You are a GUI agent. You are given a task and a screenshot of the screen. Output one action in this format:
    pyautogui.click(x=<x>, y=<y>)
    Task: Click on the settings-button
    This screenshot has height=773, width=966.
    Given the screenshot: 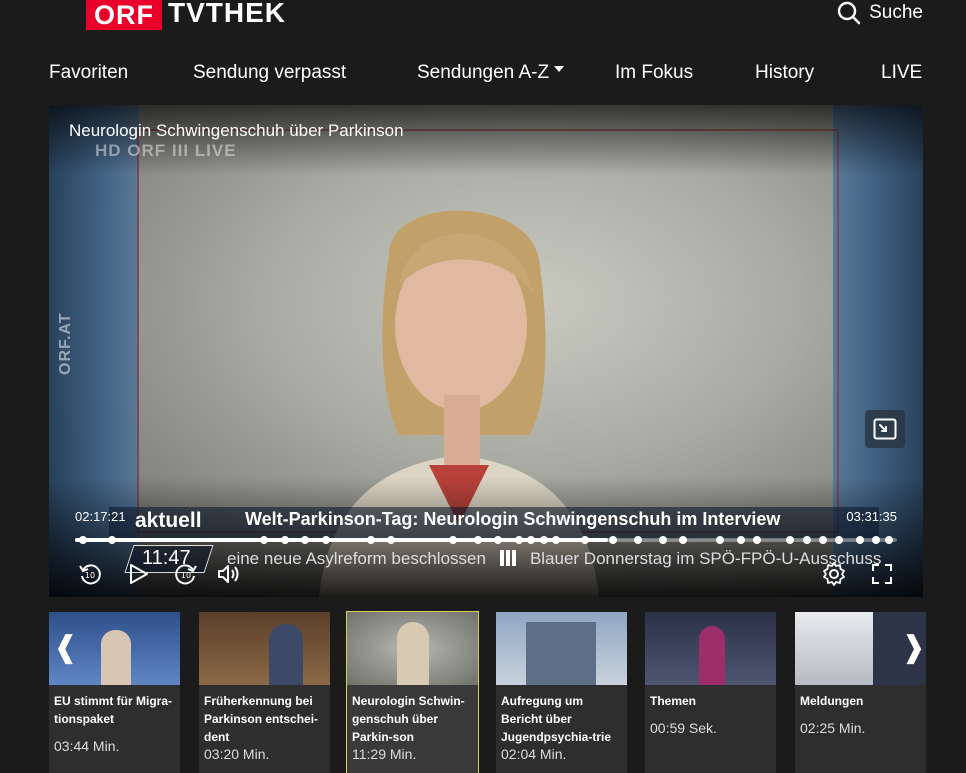 What is the action you would take?
    pyautogui.click(x=834, y=574)
    